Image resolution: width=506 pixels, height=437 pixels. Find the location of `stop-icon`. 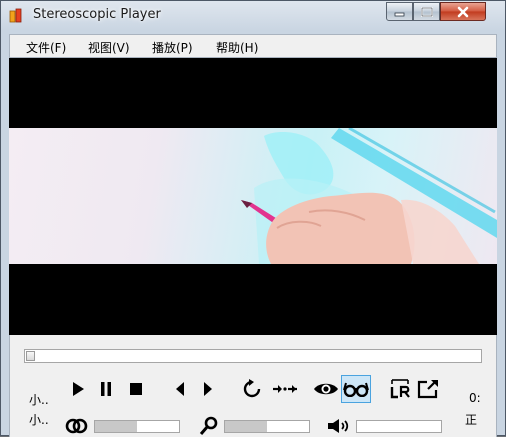

stop-icon is located at coordinates (136, 389).